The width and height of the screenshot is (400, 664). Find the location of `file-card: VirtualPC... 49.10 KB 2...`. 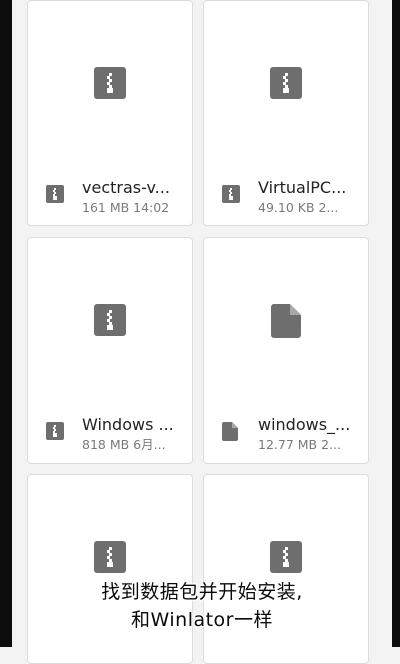

file-card: VirtualPC... 49.10 KB 2... is located at coordinates (286, 113).